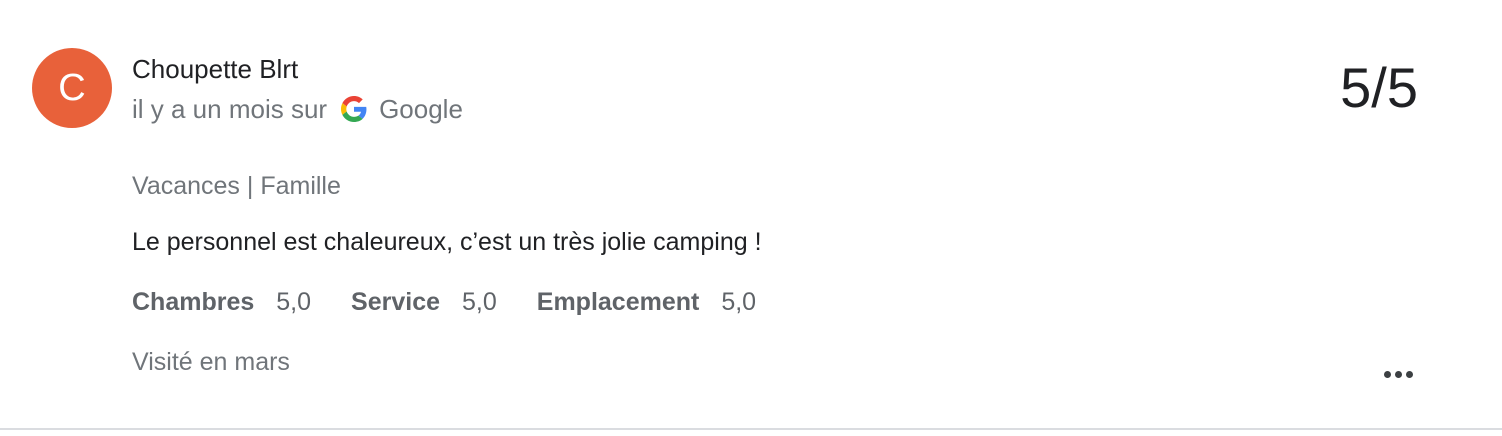 This screenshot has height=436, width=1502. I want to click on google-g-icon, so click(354, 109).